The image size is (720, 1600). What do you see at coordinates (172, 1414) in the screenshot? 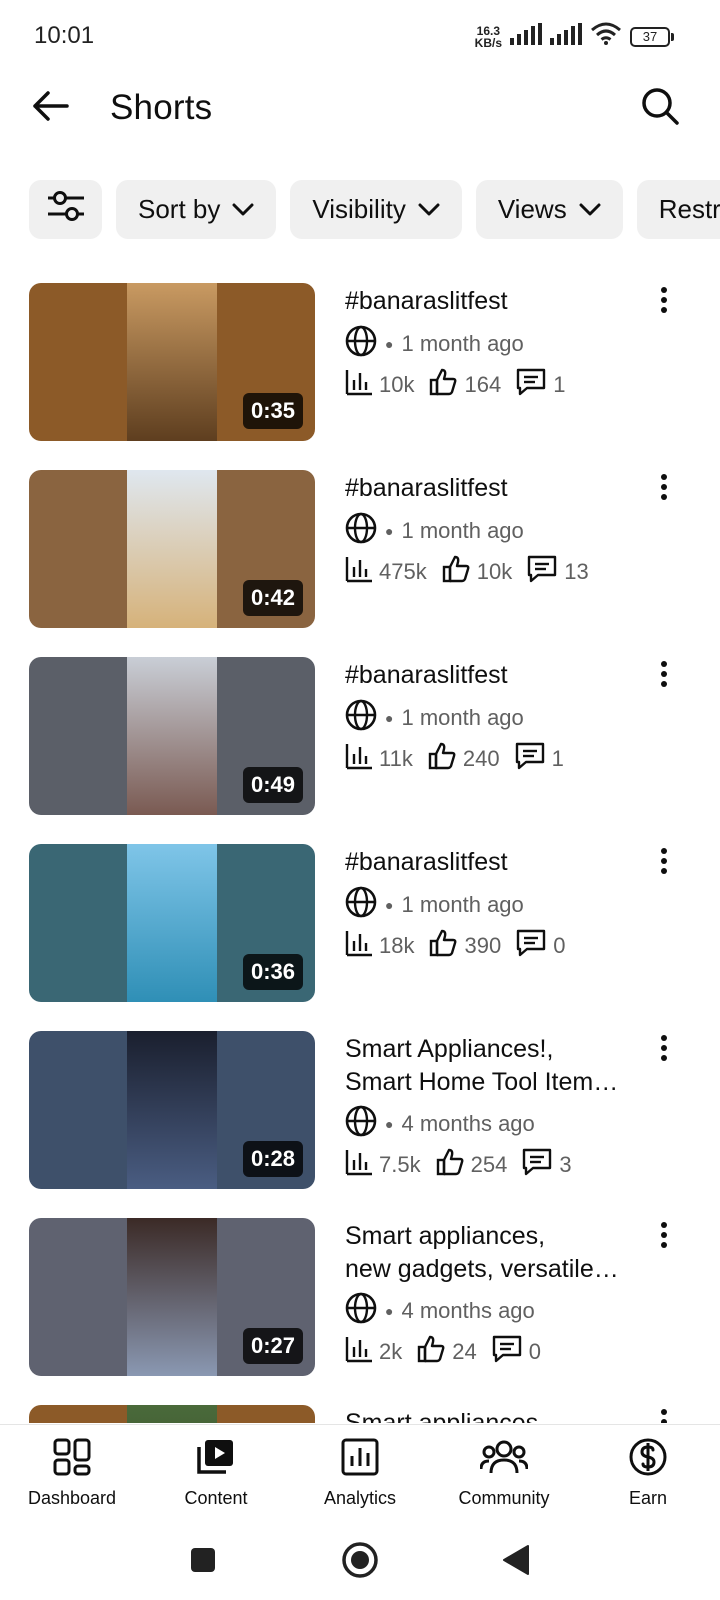
I see `video-thumbnail` at bounding box center [172, 1414].